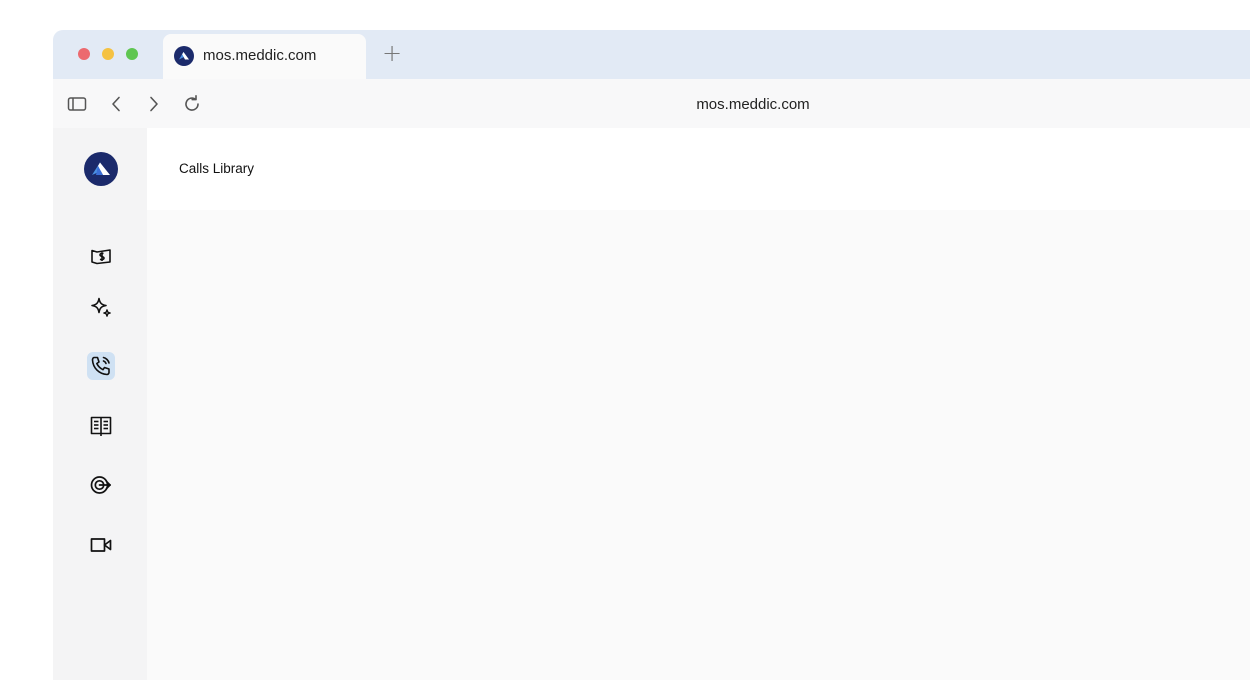  I want to click on phone-icon, so click(100, 366).